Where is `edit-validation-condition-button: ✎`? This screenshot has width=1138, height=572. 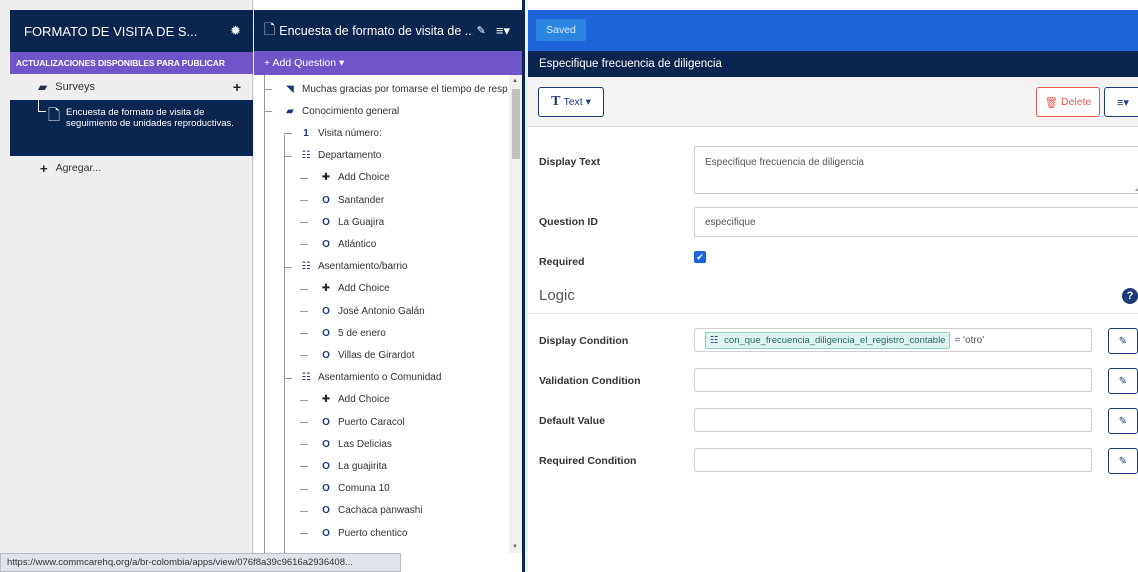 edit-validation-condition-button: ✎ is located at coordinates (1123, 381).